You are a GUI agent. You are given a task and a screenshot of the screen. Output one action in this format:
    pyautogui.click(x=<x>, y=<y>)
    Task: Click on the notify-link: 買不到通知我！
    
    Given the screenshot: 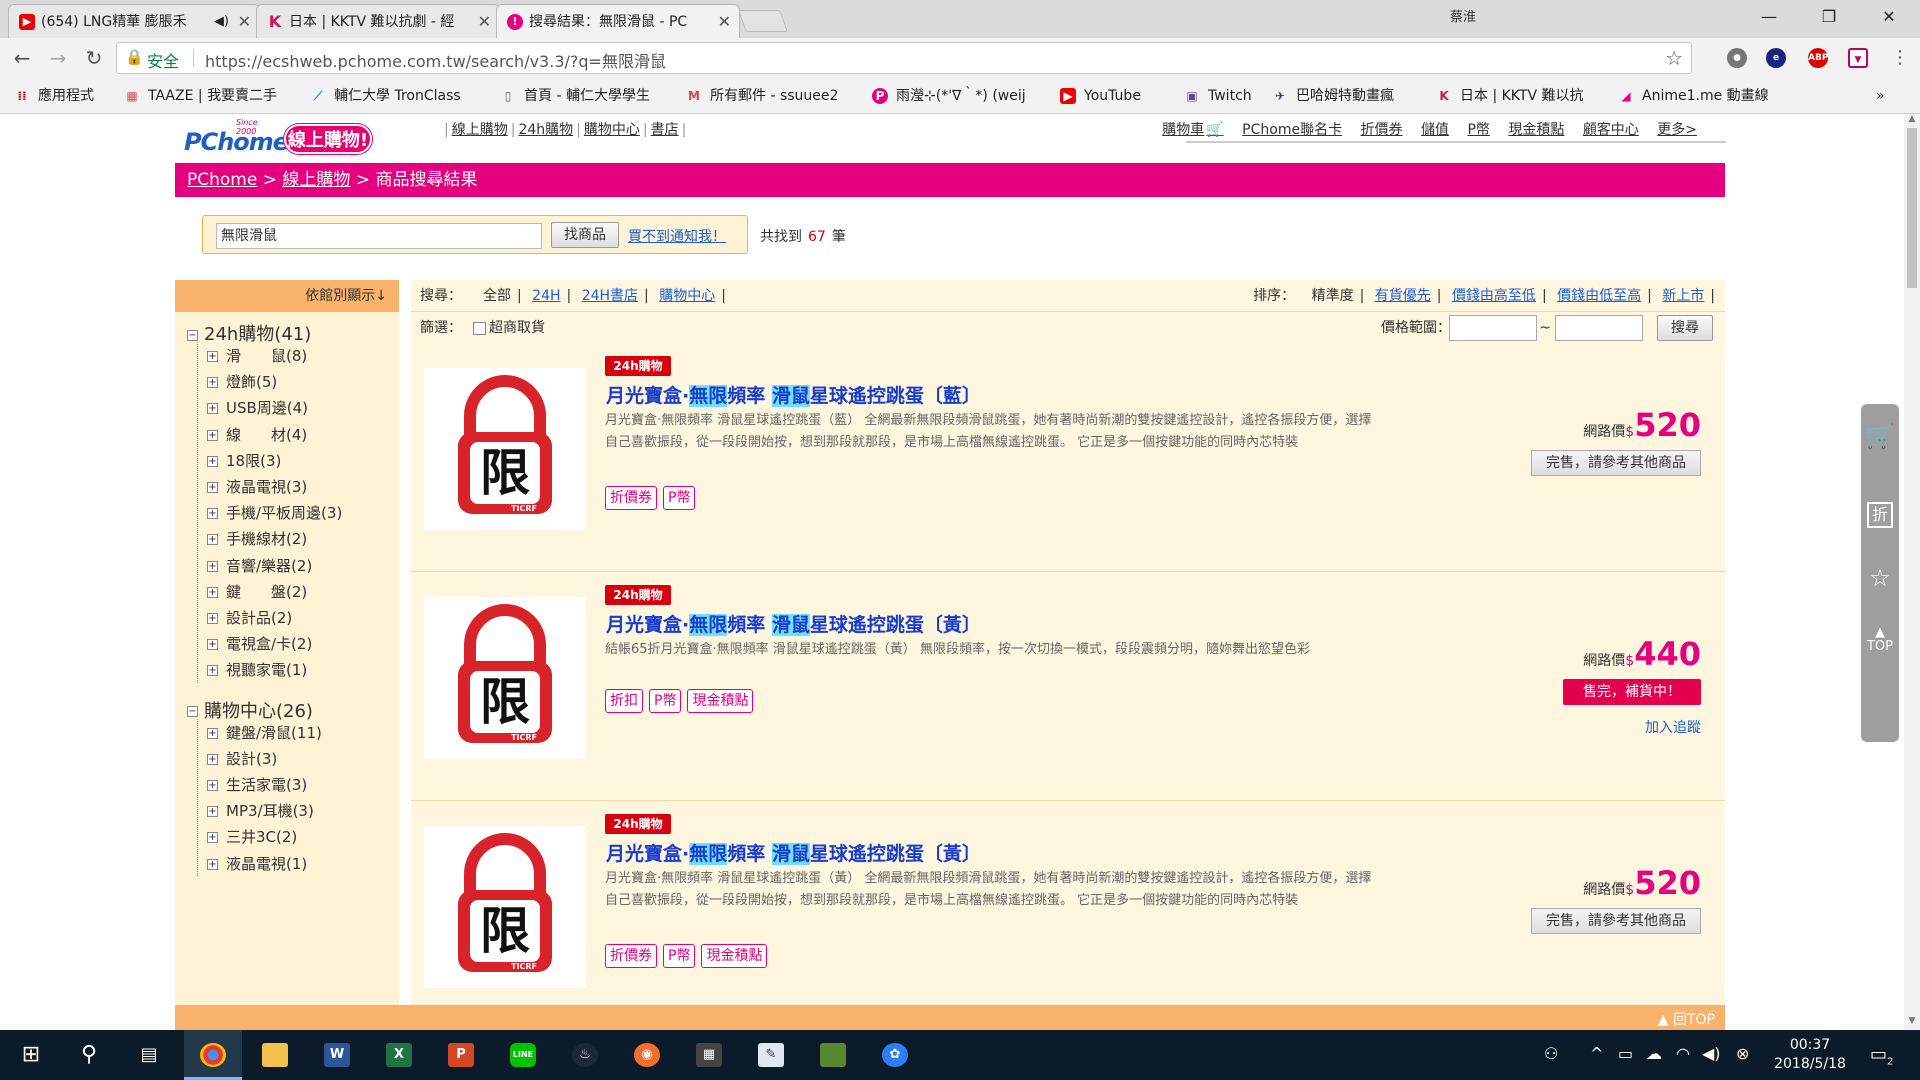 What is the action you would take?
    pyautogui.click(x=677, y=236)
    